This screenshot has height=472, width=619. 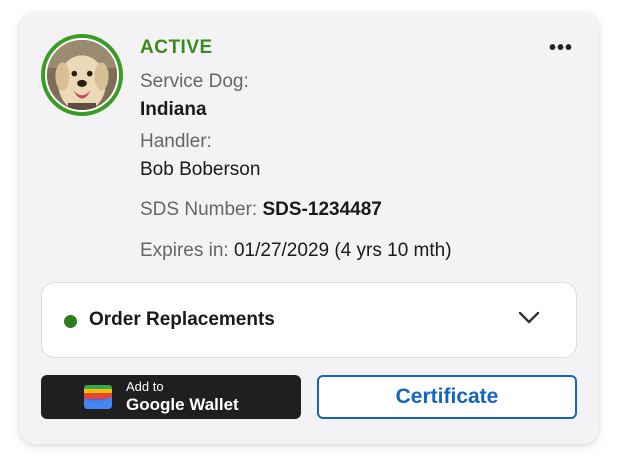 I want to click on google-wallet-icon, so click(x=98, y=397).